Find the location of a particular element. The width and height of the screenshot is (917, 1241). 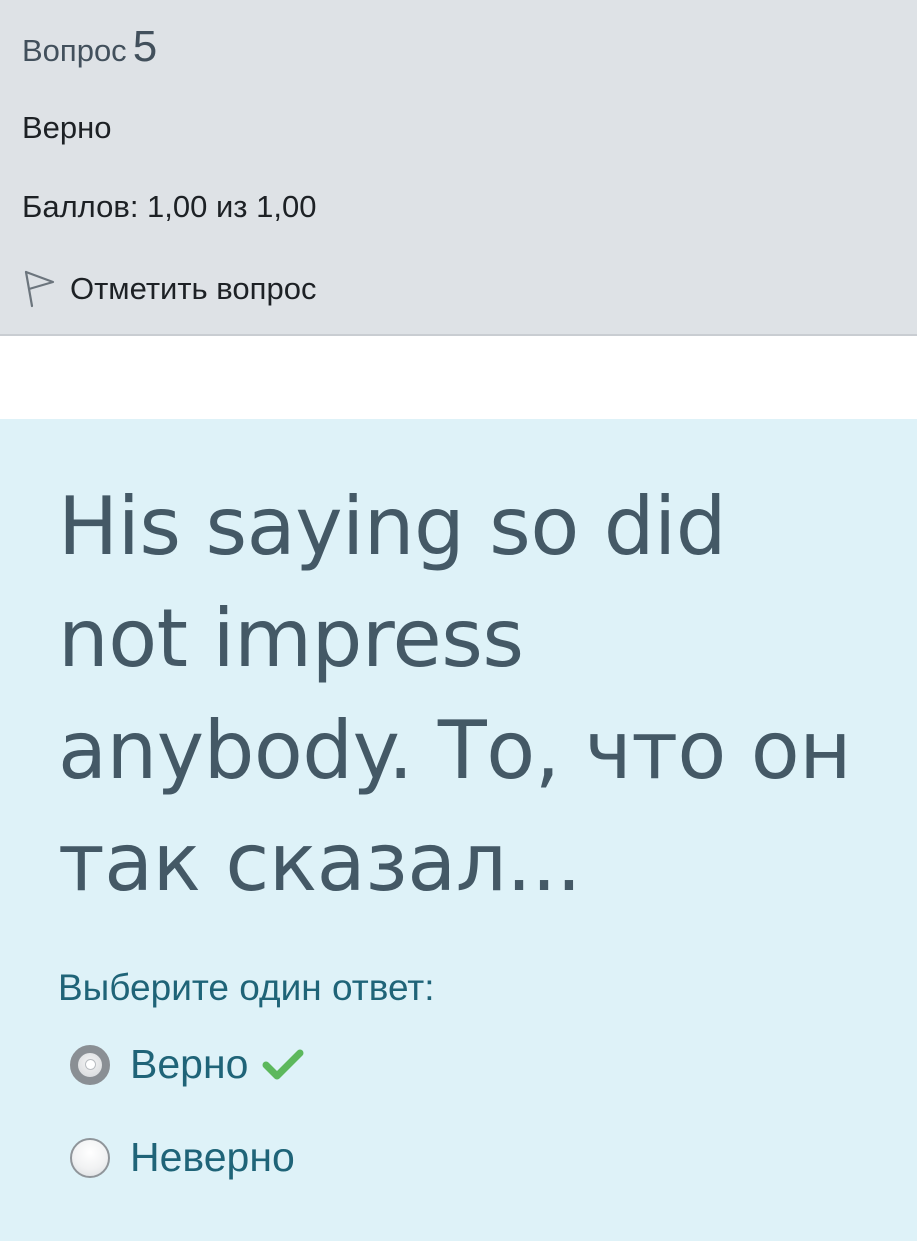

question-grade: Баллов: 1,00 из 1,00 is located at coordinates (169, 206).